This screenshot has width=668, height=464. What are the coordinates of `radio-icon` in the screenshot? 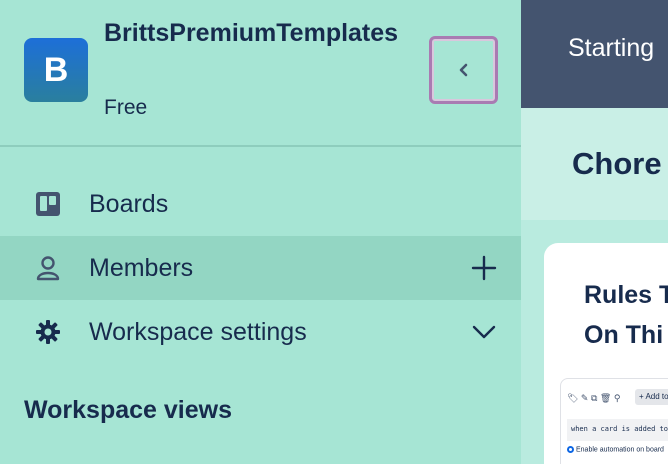 It's located at (570, 449).